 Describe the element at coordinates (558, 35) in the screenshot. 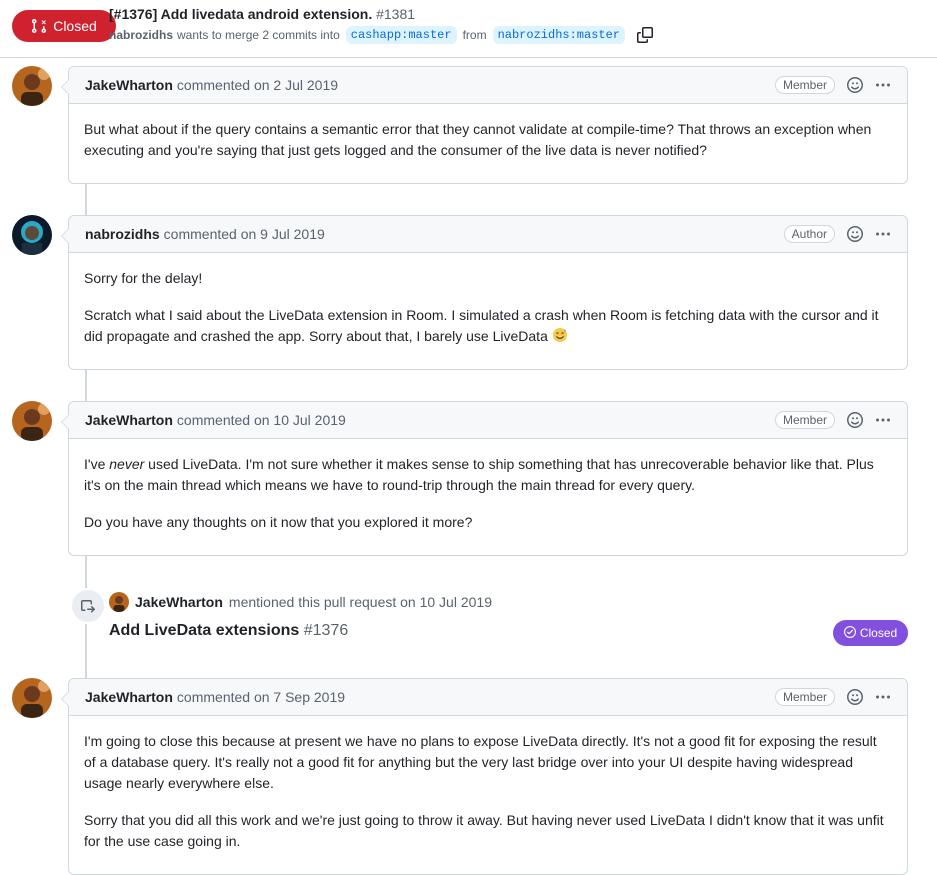

I see `head-branch: nabrozidhs:master` at that location.